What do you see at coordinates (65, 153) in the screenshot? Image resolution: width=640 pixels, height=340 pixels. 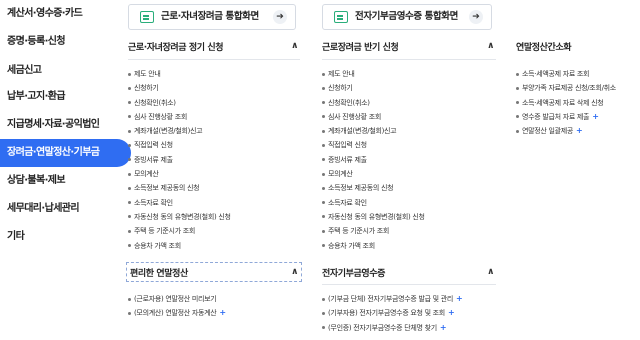 I see `sidebar-item-incentives: 장려금·연말정산·기부금` at bounding box center [65, 153].